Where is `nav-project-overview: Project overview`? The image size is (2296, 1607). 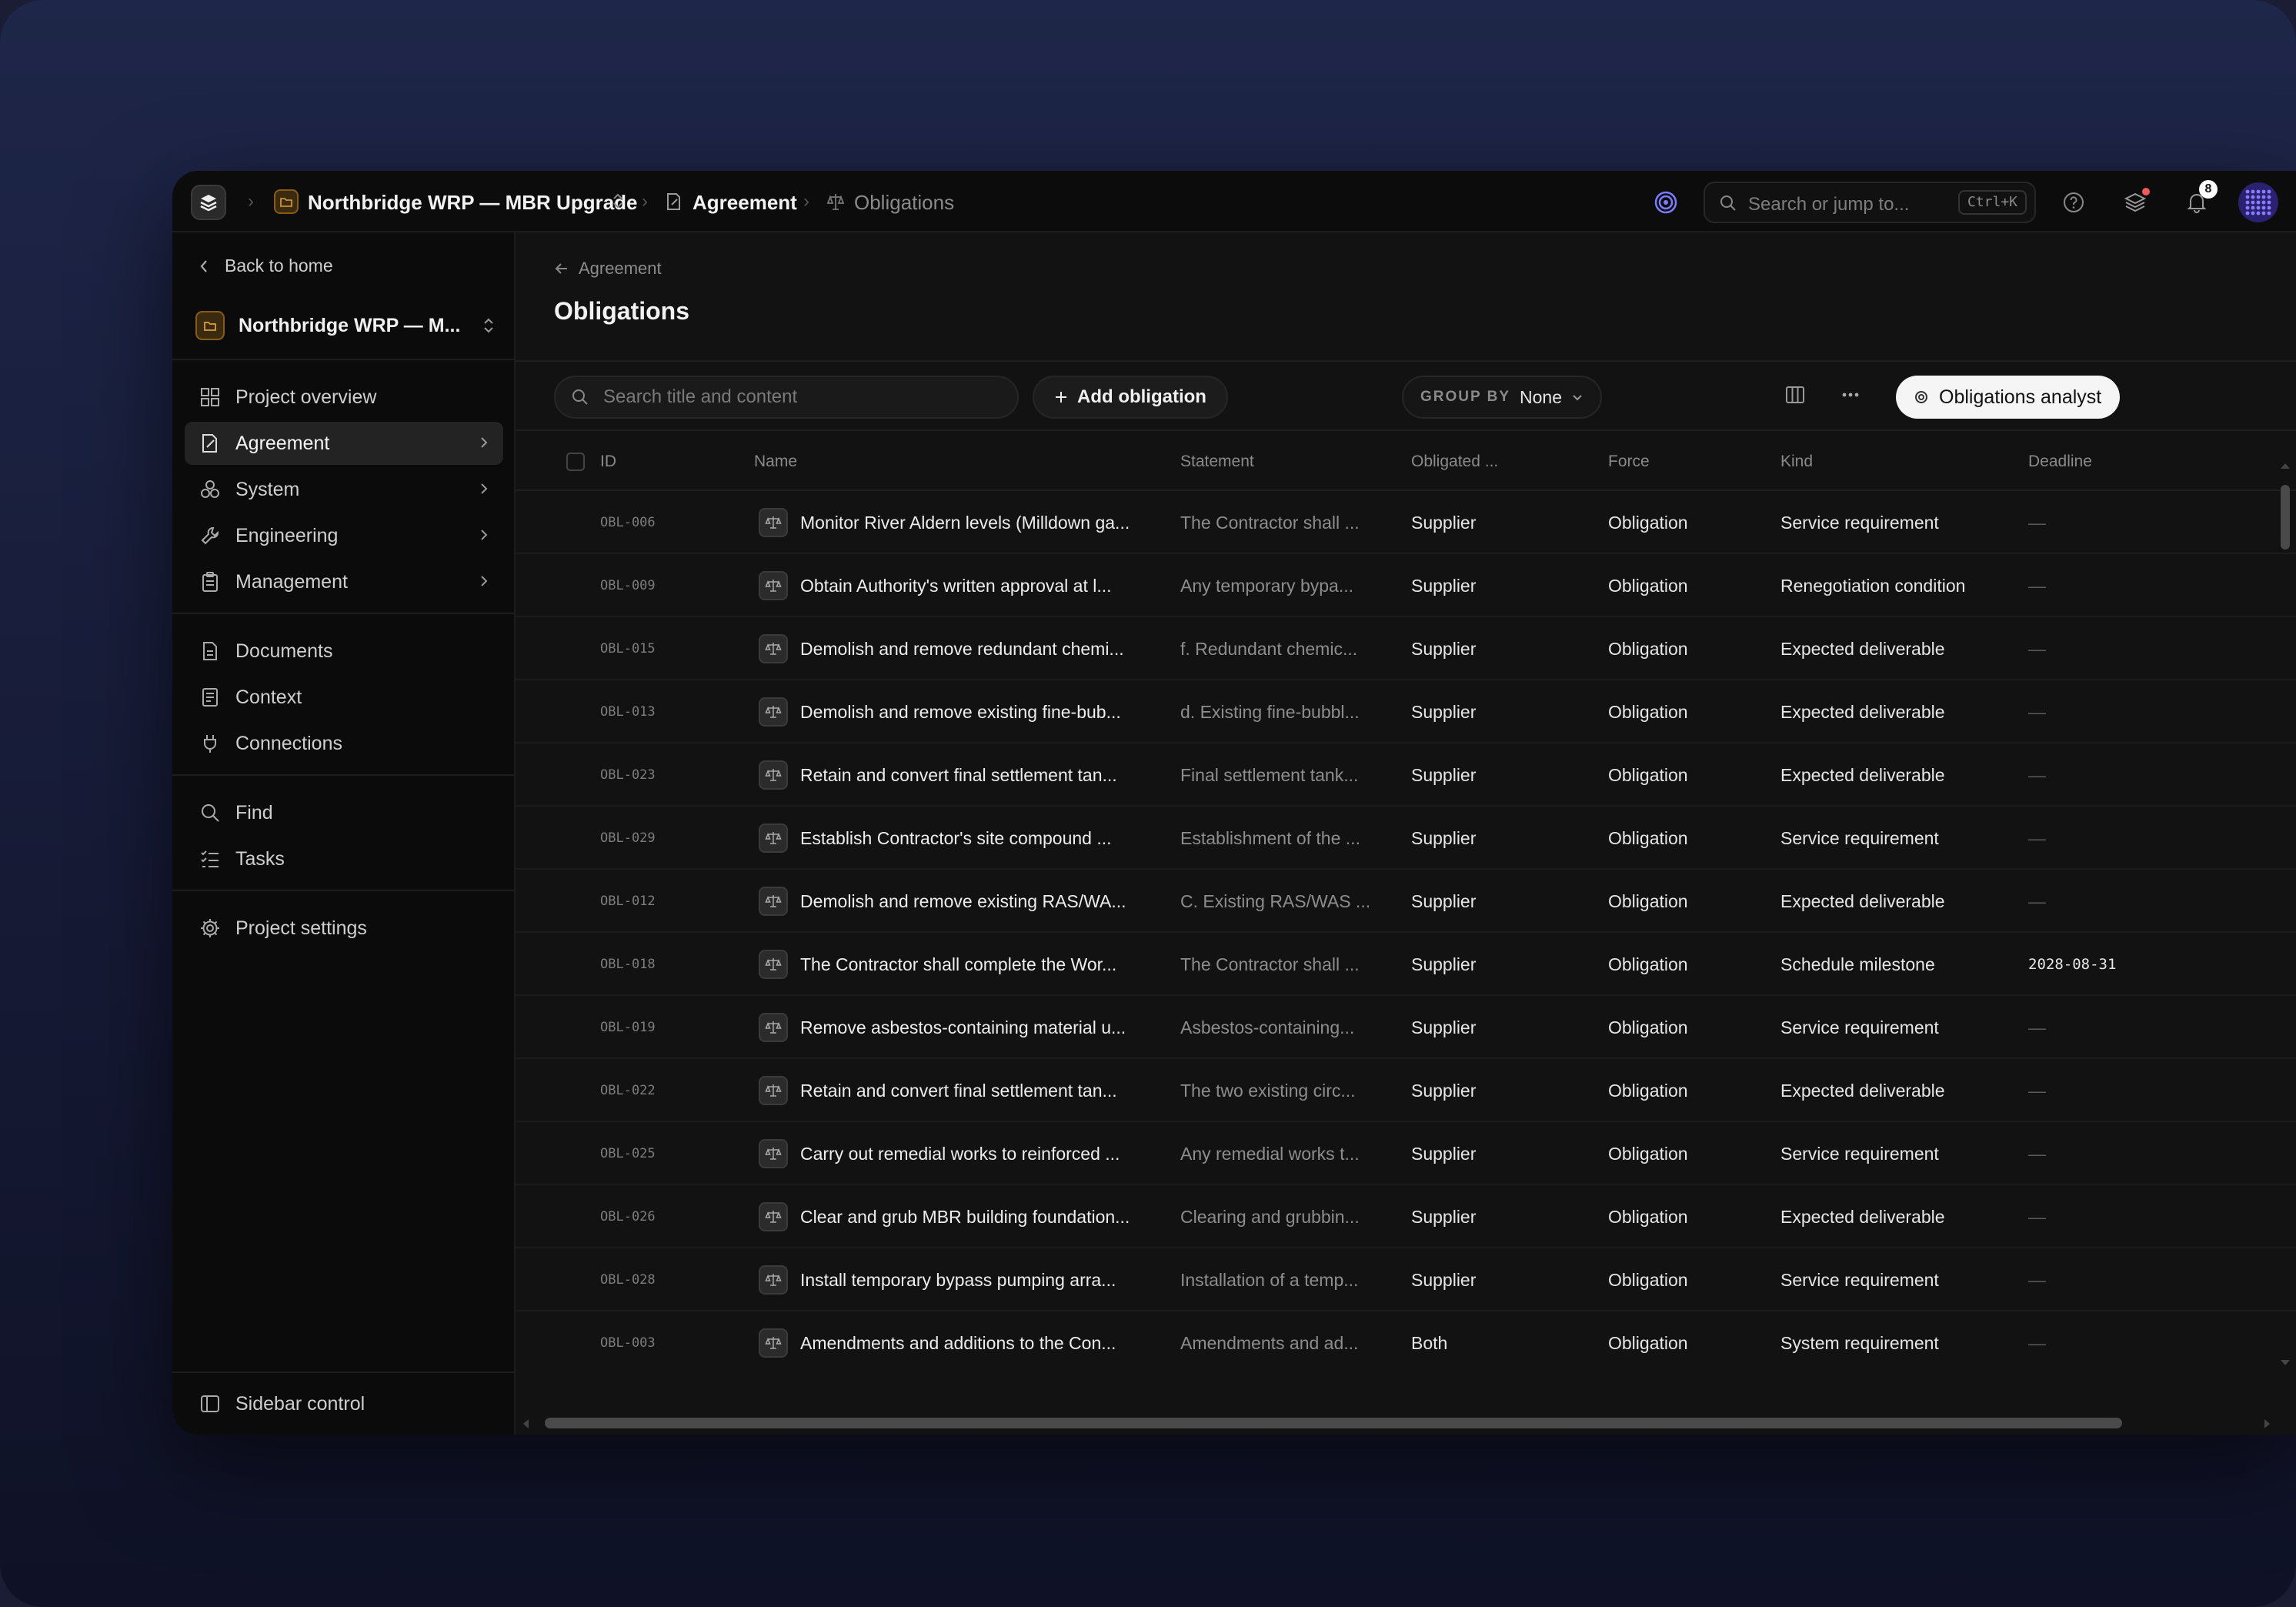 nav-project-overview: Project overview is located at coordinates (344, 397).